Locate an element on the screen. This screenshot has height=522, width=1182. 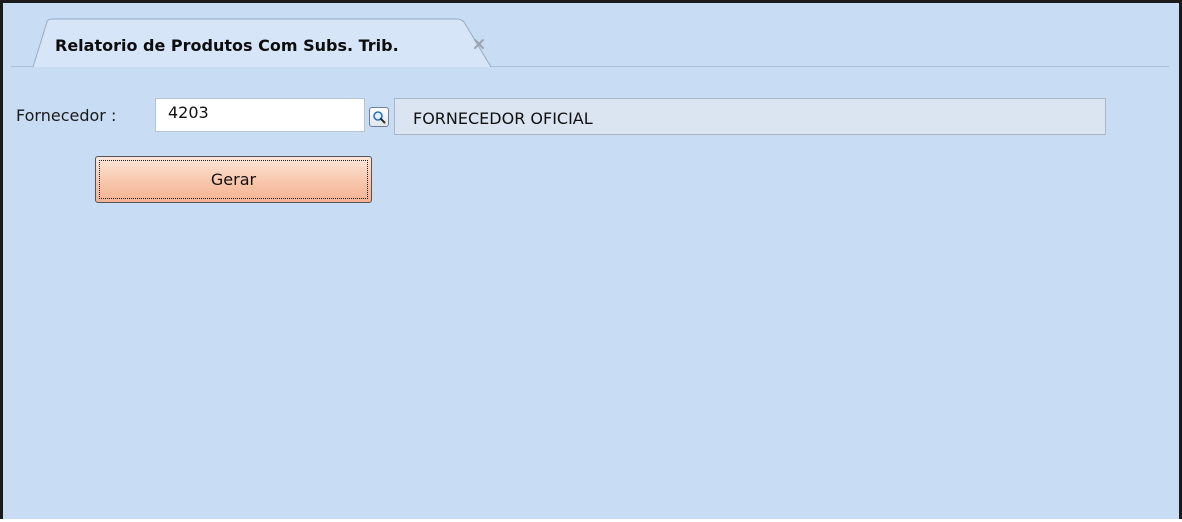
generate-button: Gerar is located at coordinates (233, 179).